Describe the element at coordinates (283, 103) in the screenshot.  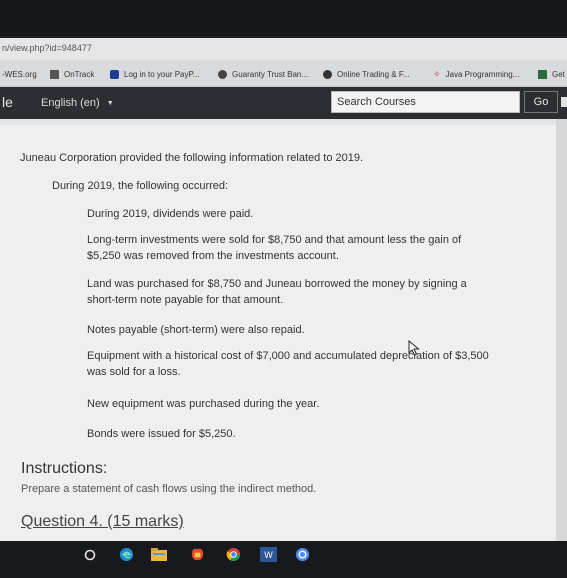
I see `site-header: le English (en) ▼ Search Courses Go` at that location.